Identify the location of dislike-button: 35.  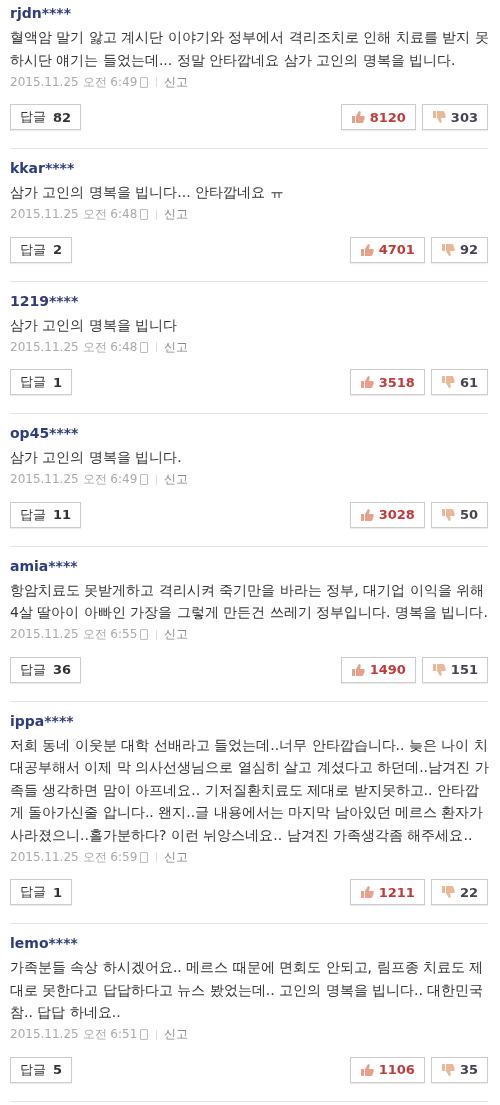
(459, 1069).